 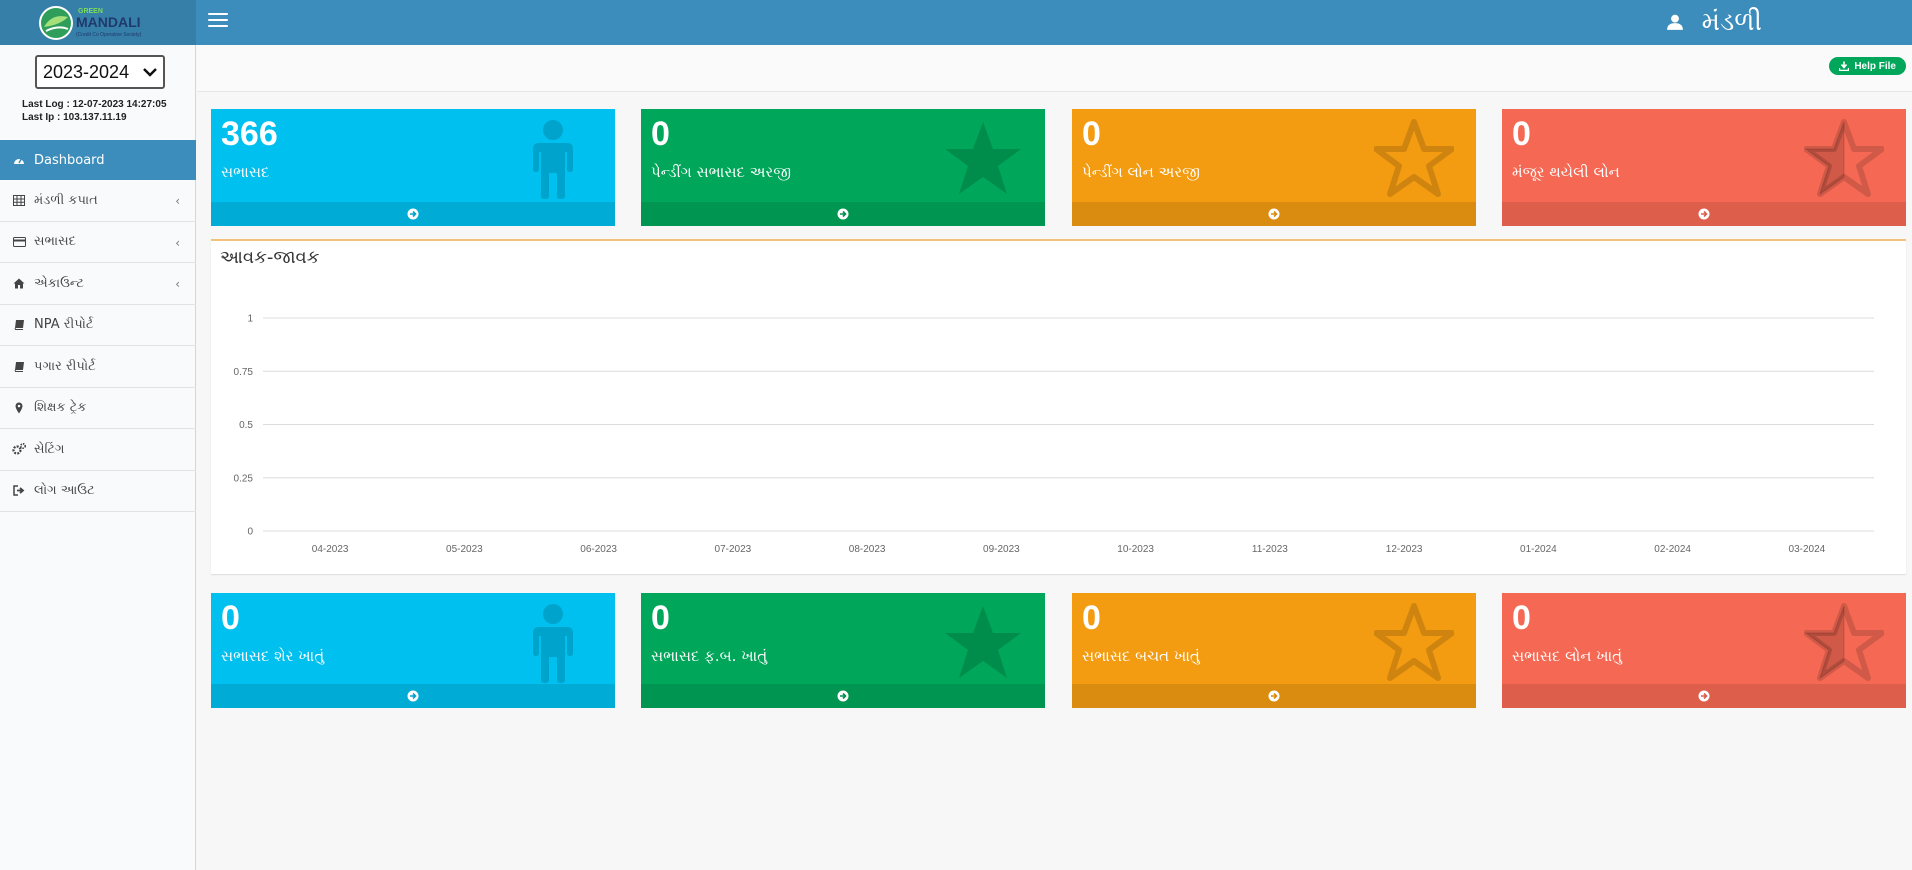 I want to click on menu-bar-line, so click(x=218, y=26).